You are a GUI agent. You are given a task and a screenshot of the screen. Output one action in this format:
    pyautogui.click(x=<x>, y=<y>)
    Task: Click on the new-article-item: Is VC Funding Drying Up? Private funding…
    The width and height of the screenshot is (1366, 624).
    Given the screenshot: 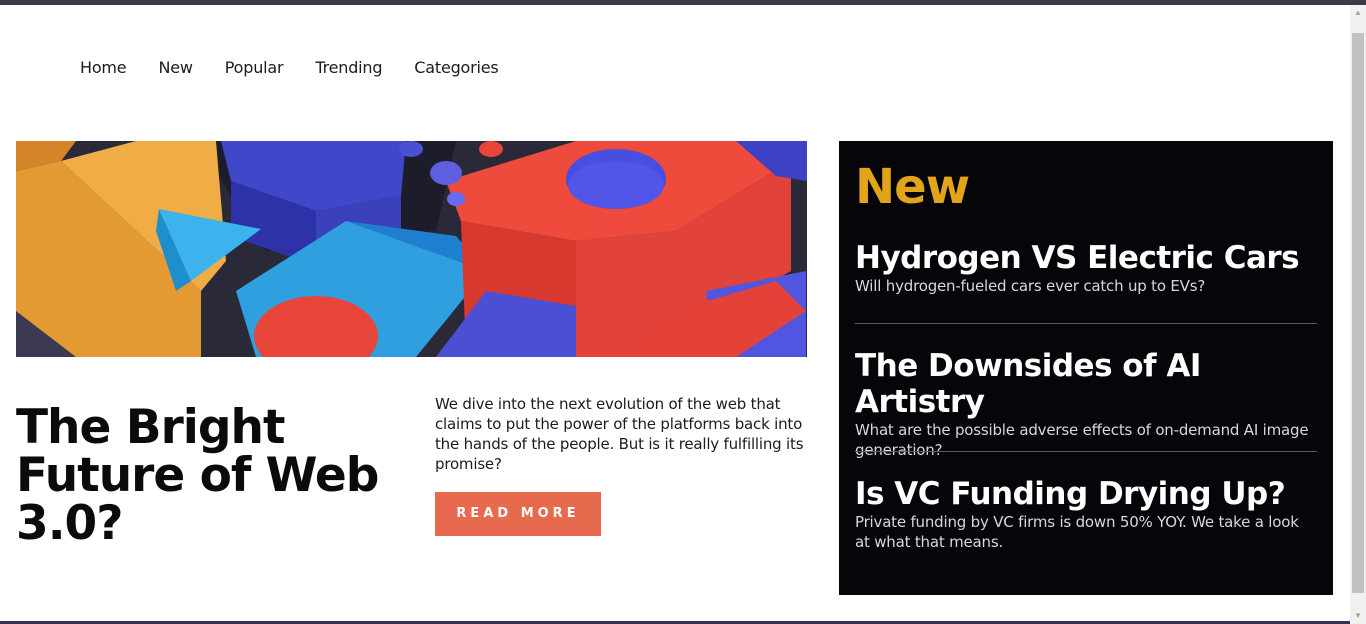 What is the action you would take?
    pyautogui.click(x=1086, y=514)
    